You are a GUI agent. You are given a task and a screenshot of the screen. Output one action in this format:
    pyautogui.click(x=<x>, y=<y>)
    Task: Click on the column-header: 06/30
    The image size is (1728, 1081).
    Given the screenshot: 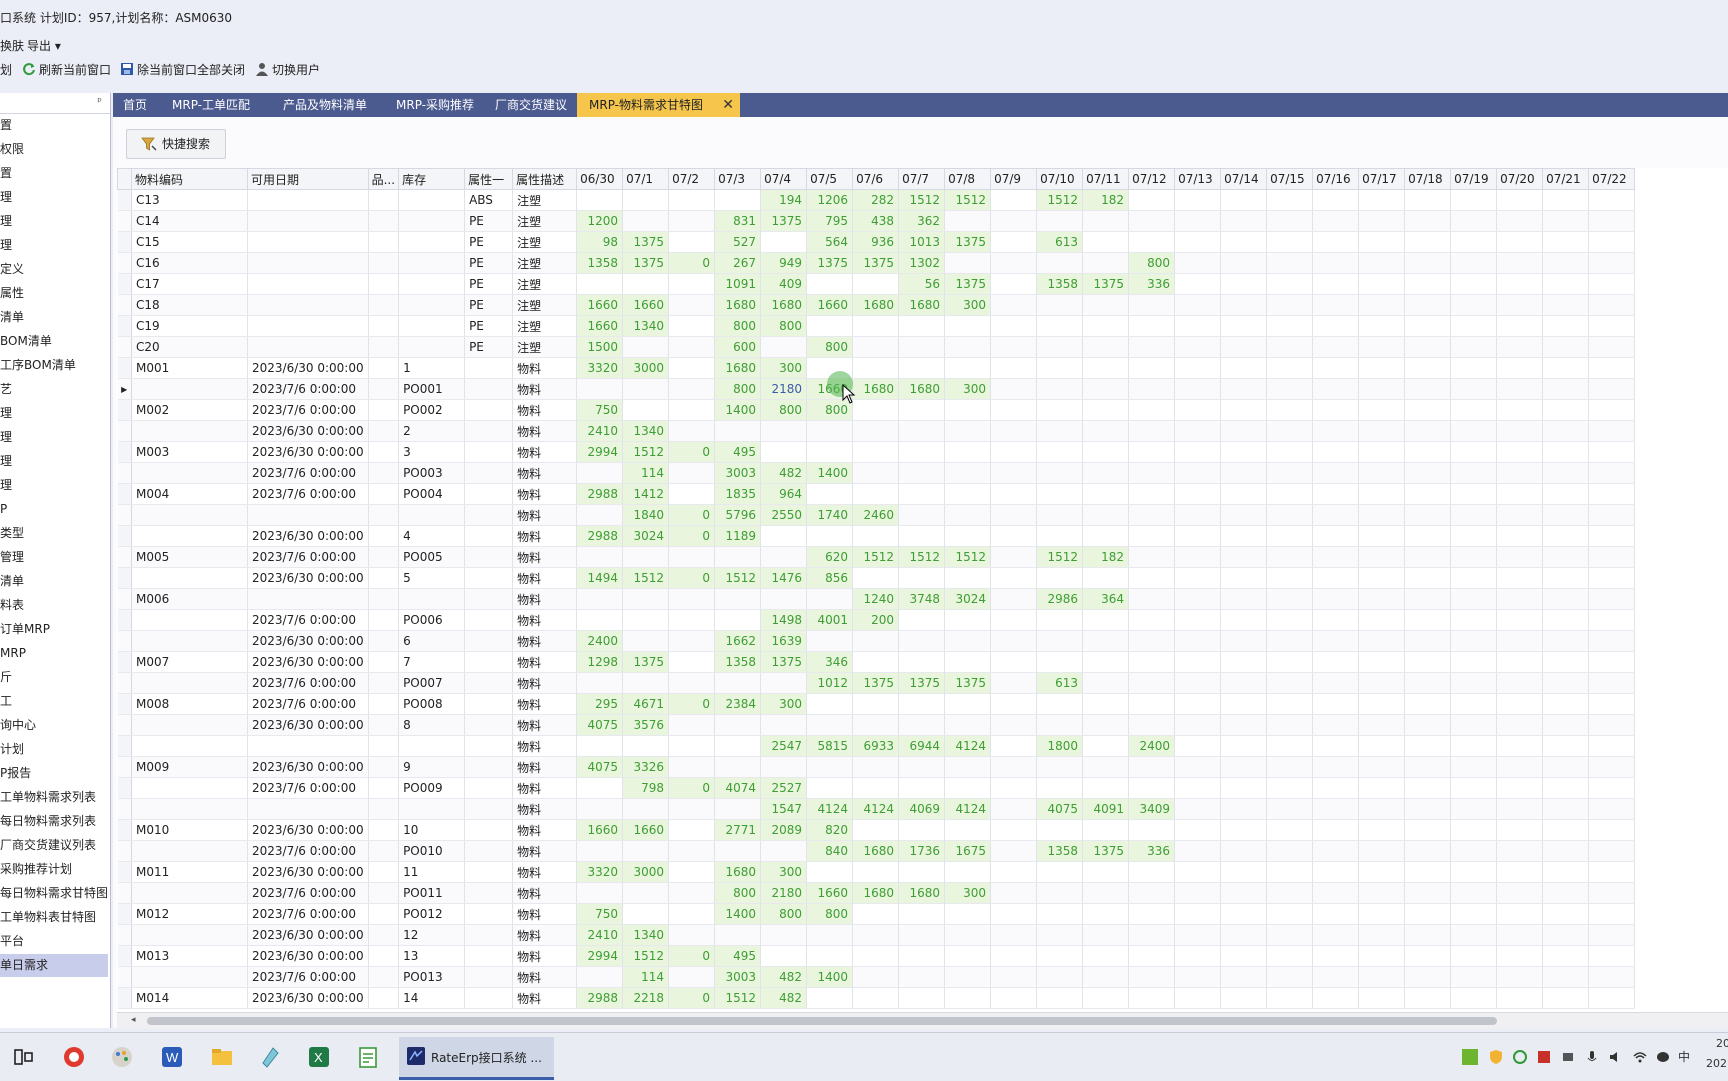 What is the action you would take?
    pyautogui.click(x=600, y=179)
    